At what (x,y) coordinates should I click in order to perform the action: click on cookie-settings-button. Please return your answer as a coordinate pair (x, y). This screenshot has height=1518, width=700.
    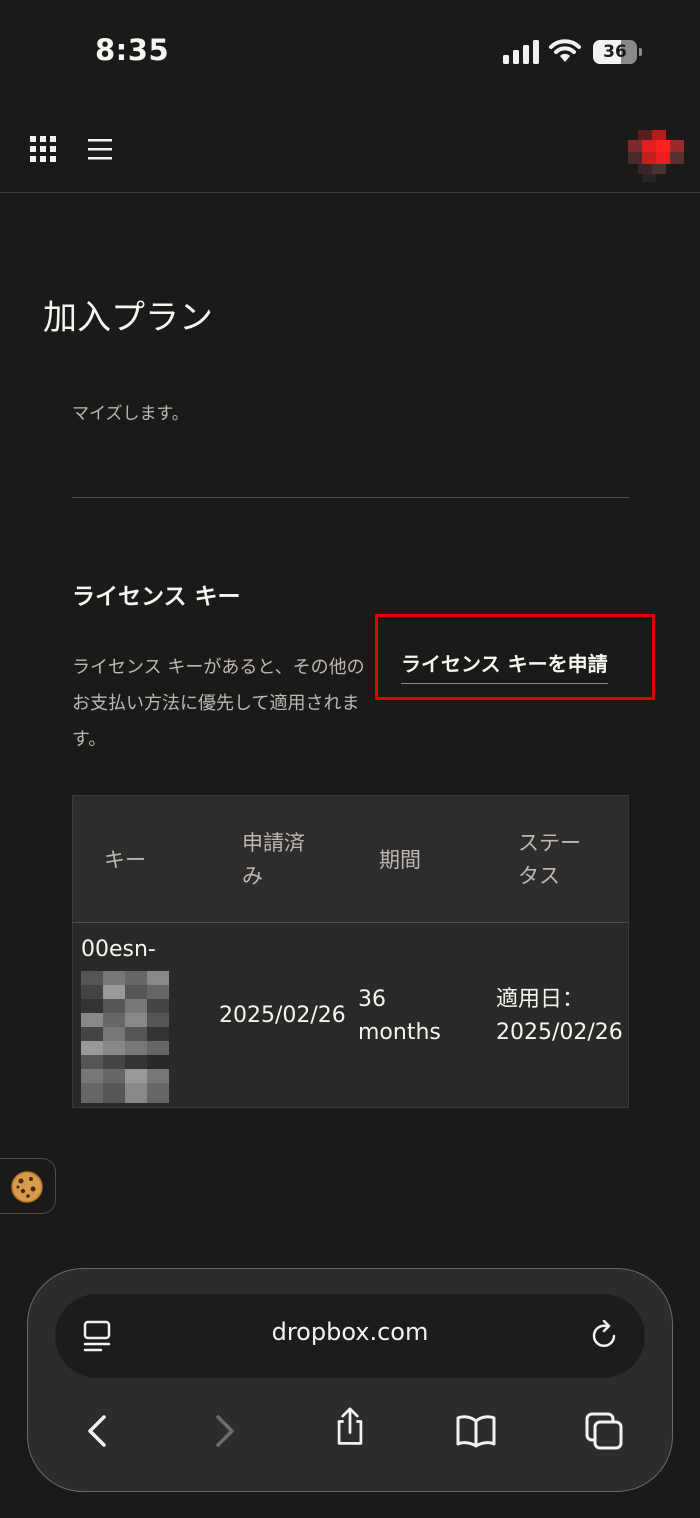
    Looking at the image, I should click on (28, 1186).